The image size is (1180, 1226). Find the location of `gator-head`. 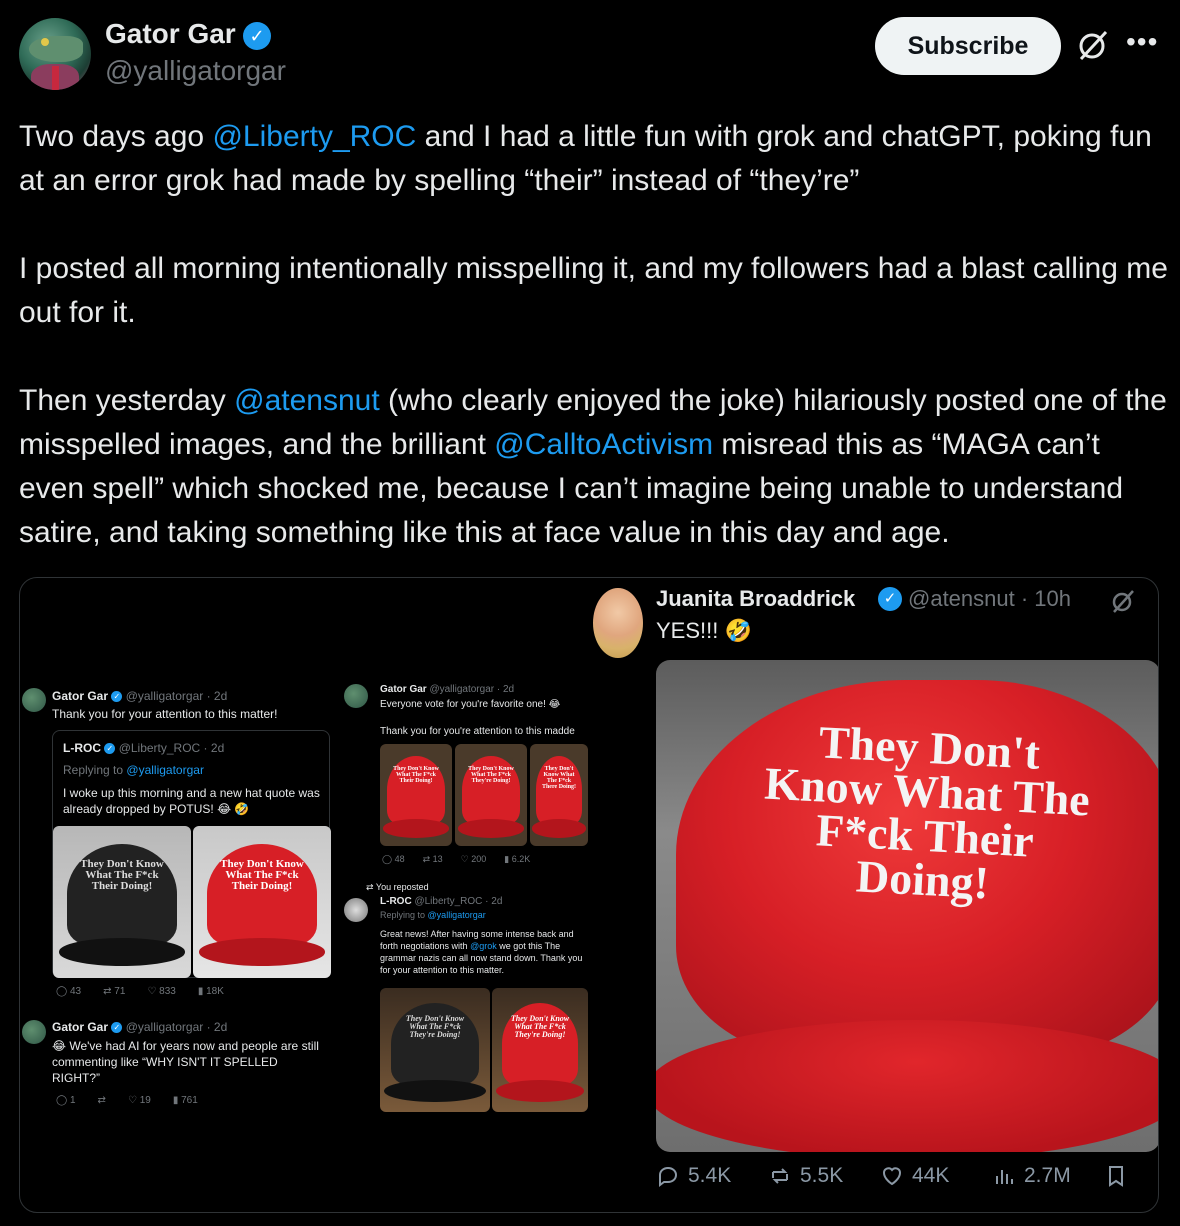

gator-head is located at coordinates (56, 49).